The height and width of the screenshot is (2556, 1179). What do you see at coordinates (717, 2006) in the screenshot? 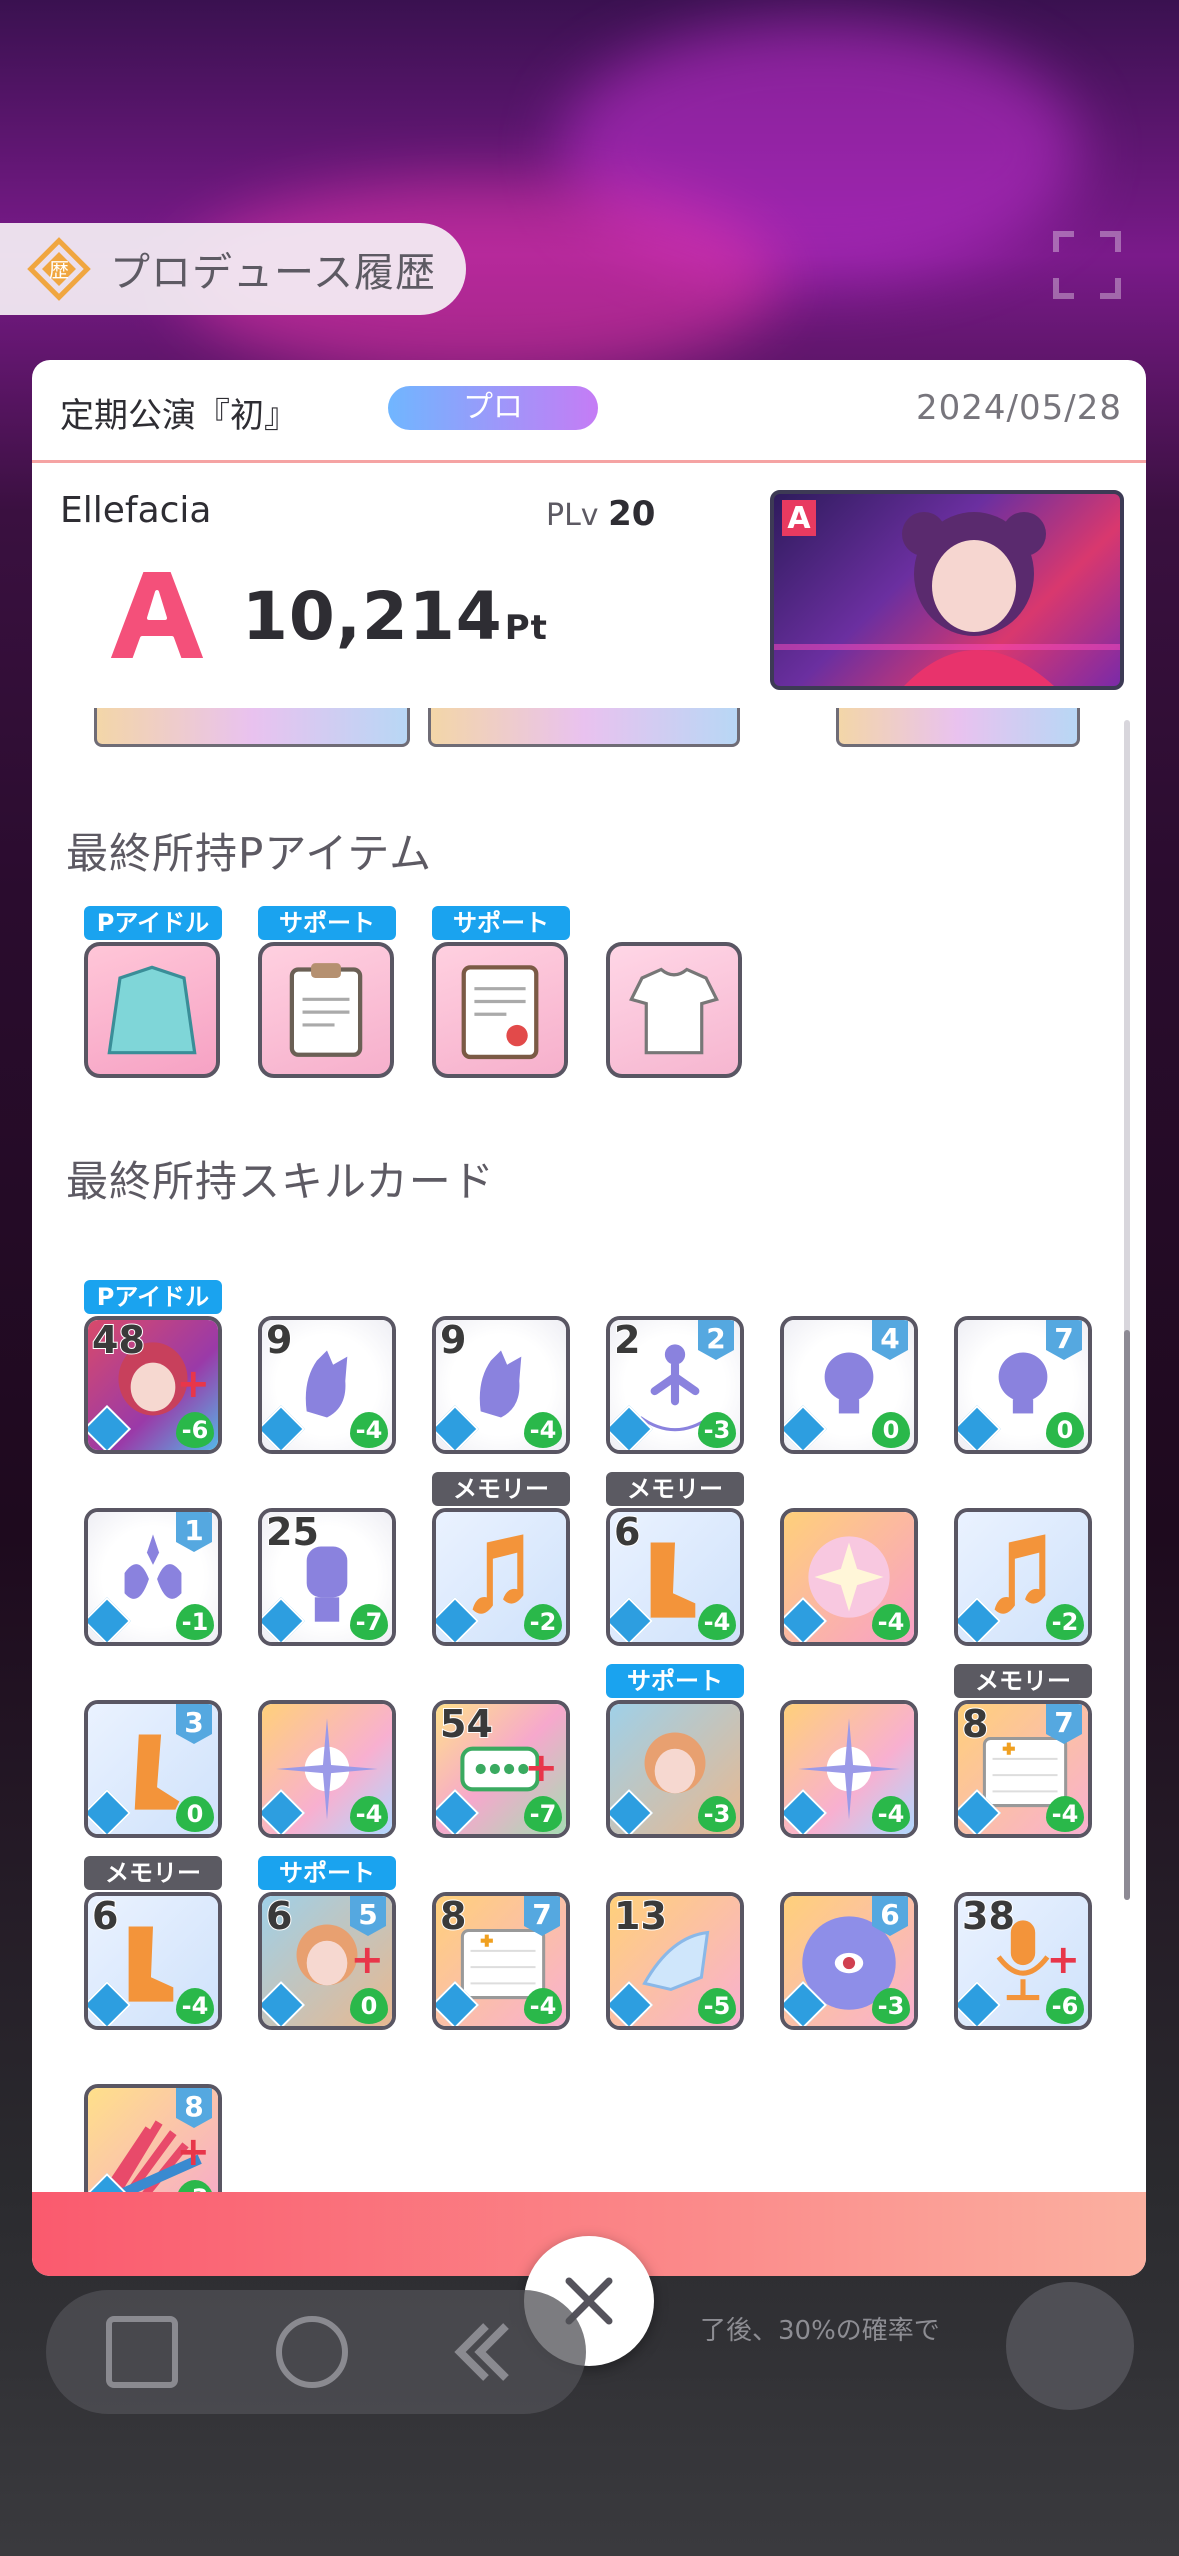
I see `stamina-cost: -5` at bounding box center [717, 2006].